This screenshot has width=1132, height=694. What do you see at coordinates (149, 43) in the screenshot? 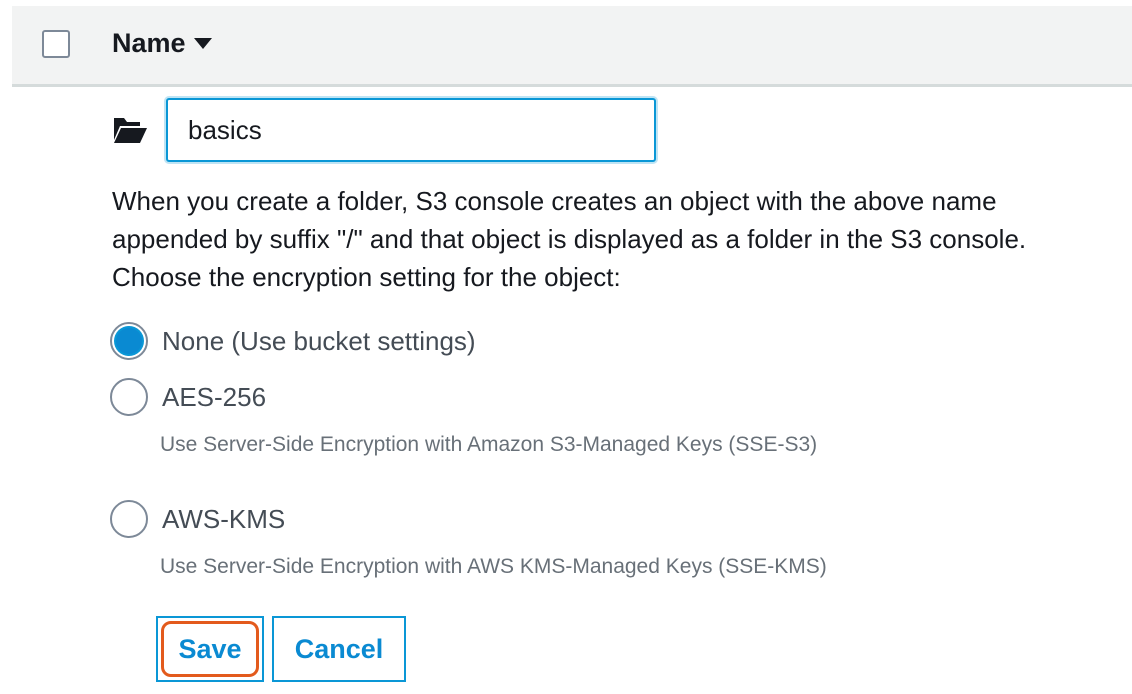
I see `name-column-label: Name` at bounding box center [149, 43].